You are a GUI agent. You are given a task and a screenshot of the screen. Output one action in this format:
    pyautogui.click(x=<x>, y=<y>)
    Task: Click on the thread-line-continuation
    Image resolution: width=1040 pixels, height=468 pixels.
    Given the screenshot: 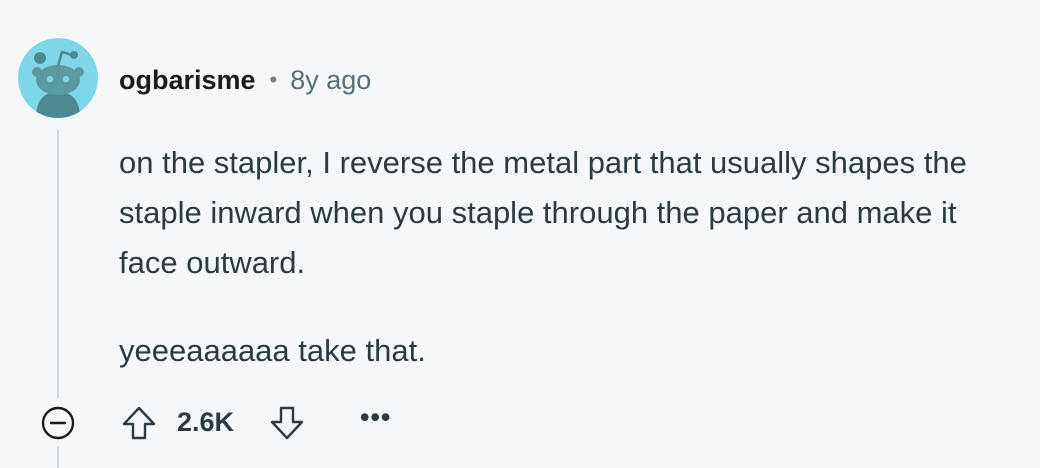 What is the action you would take?
    pyautogui.click(x=58, y=457)
    